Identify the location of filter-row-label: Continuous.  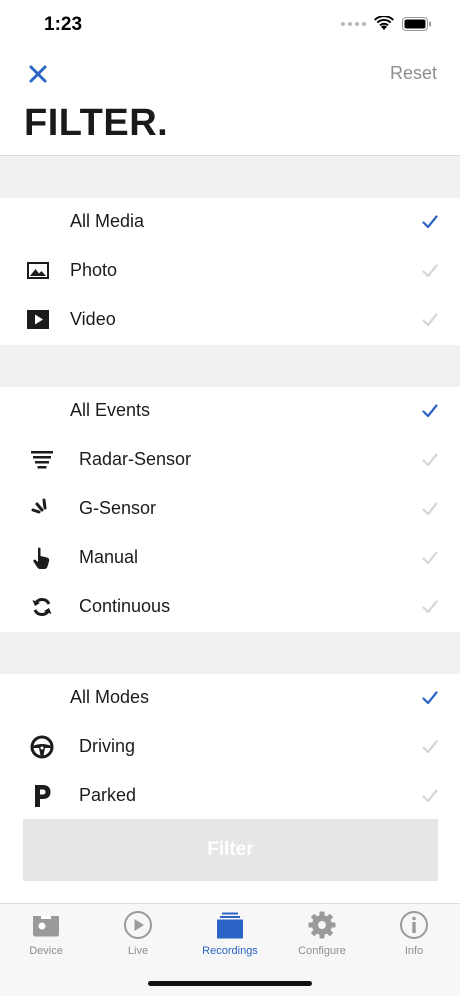
(125, 606).